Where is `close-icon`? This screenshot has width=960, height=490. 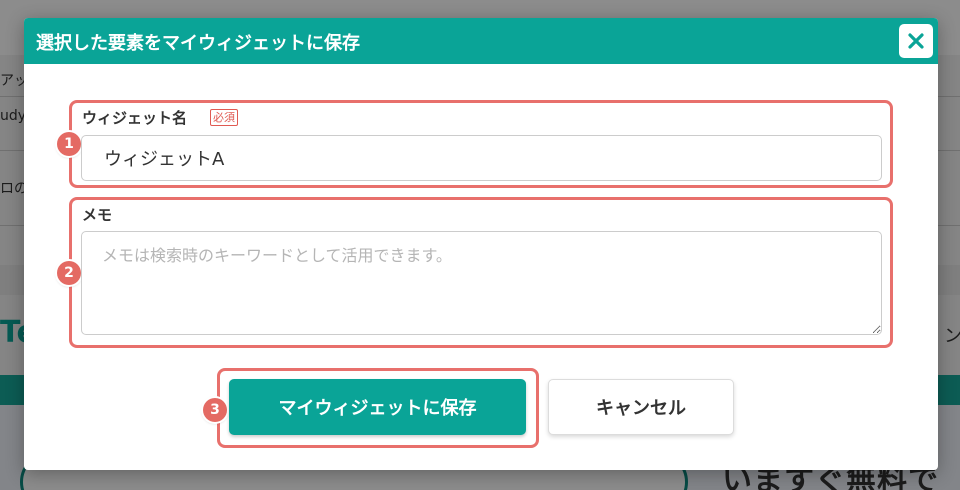 close-icon is located at coordinates (916, 41).